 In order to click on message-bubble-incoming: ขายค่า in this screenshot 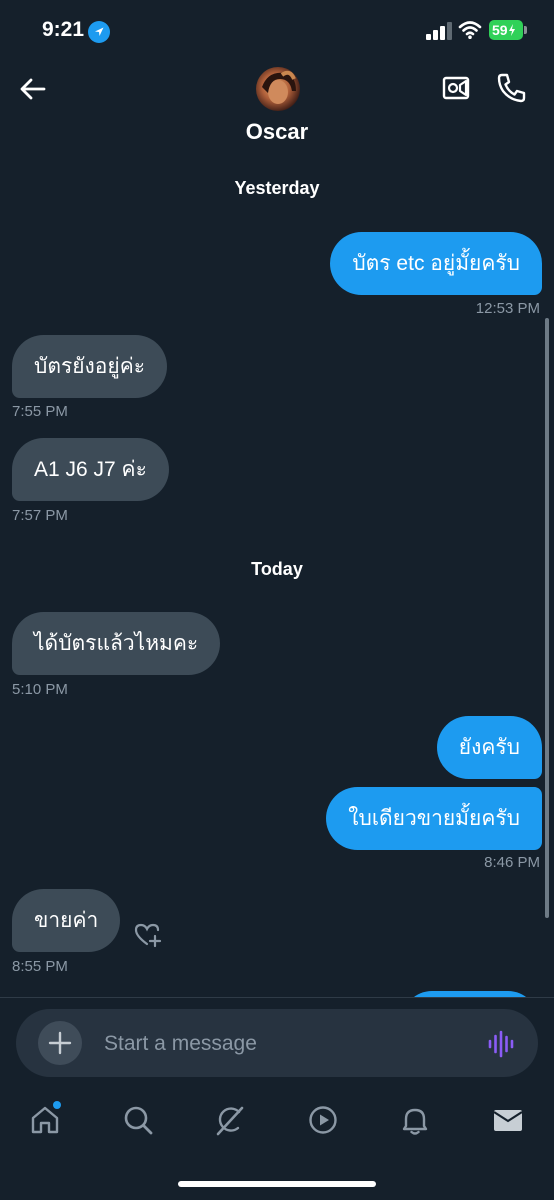, I will do `click(66, 920)`.